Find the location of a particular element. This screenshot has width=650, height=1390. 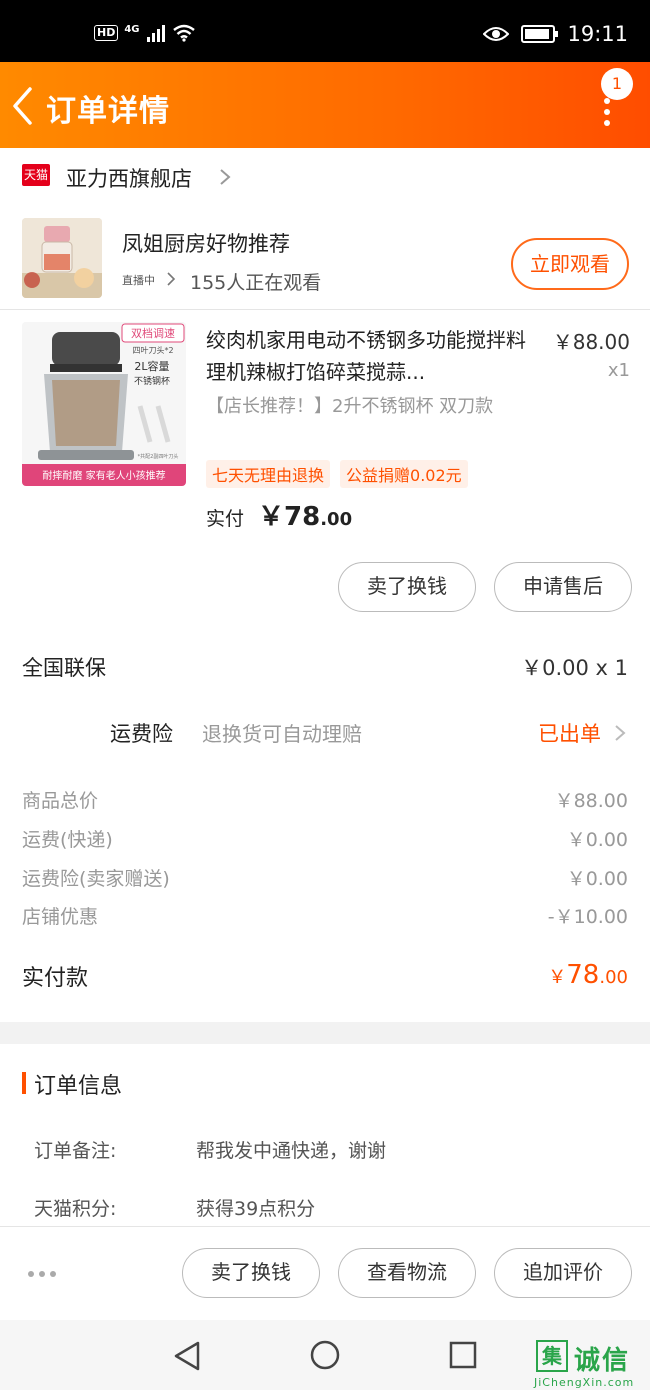

after-sale-button: 申请售后 is located at coordinates (563, 587).